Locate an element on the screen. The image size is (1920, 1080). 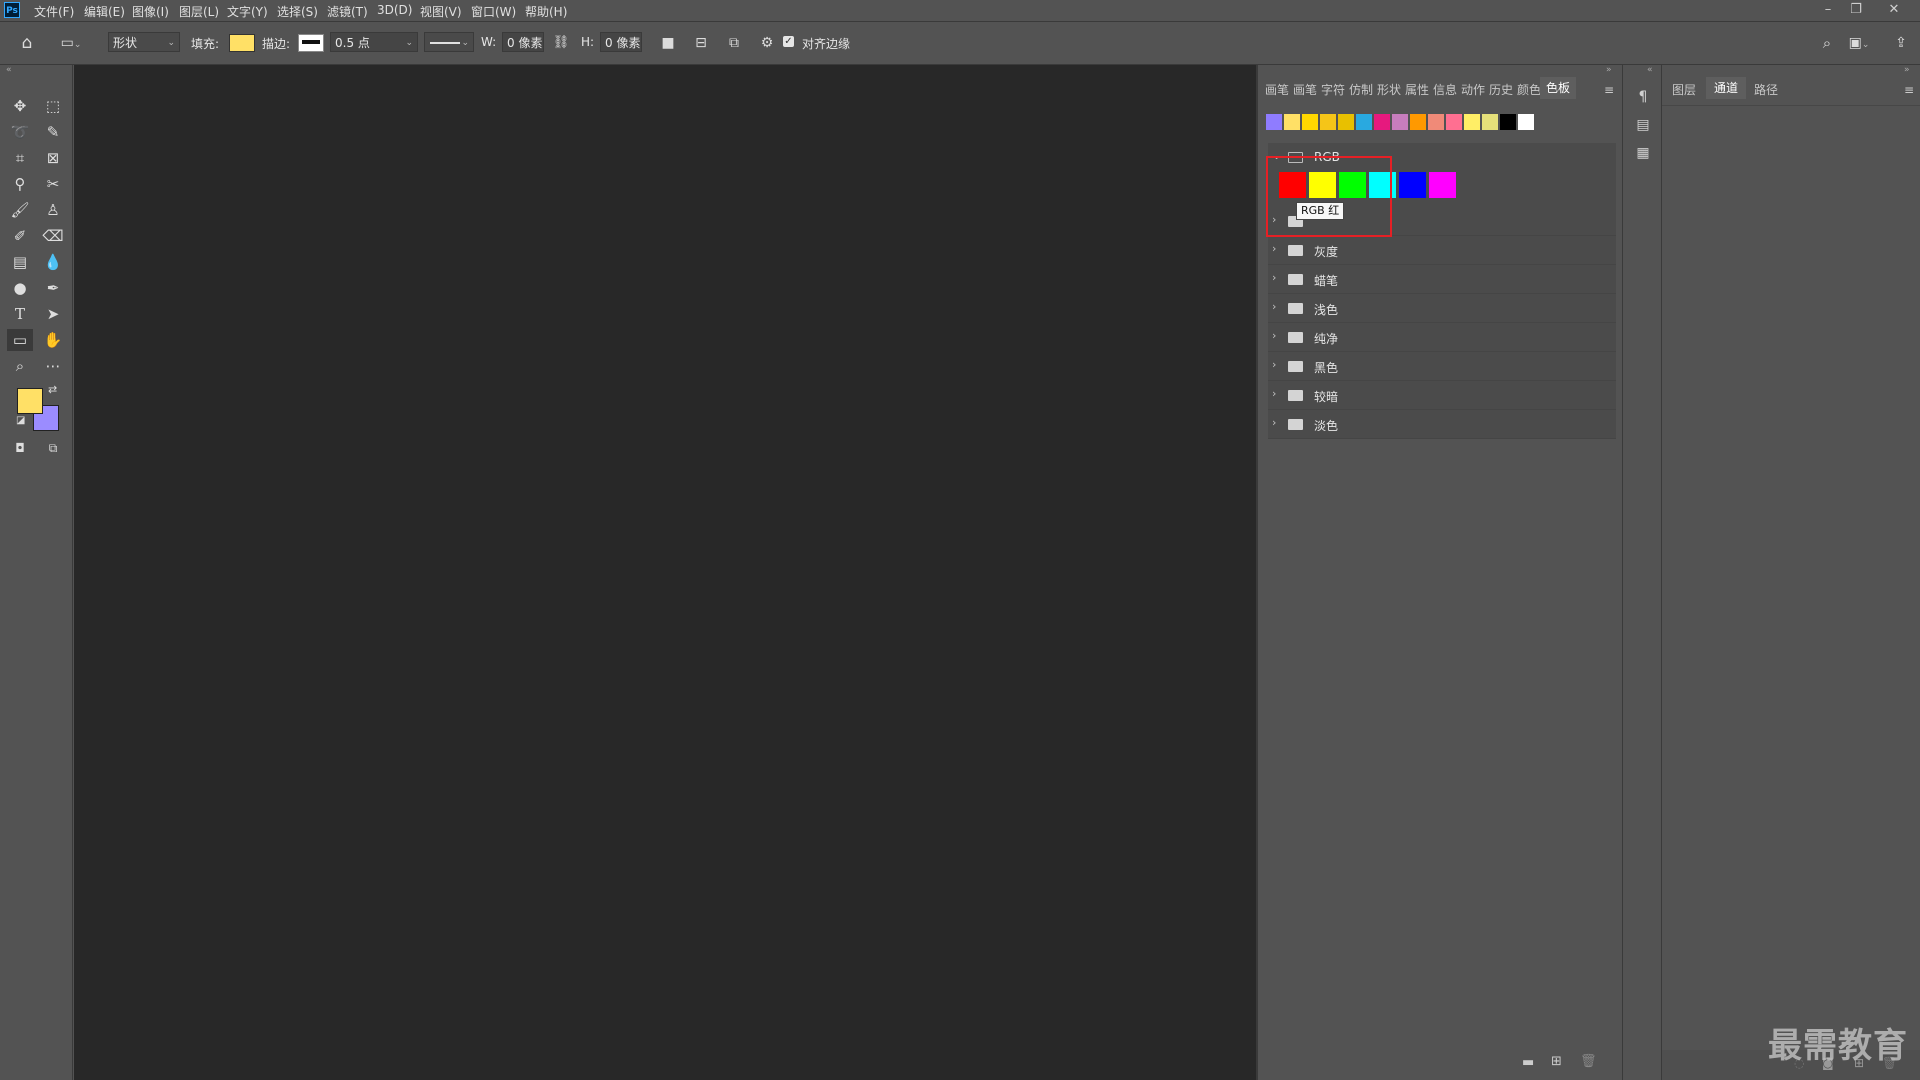
trash-icon: 🗑 is located at coordinates (1588, 1061).